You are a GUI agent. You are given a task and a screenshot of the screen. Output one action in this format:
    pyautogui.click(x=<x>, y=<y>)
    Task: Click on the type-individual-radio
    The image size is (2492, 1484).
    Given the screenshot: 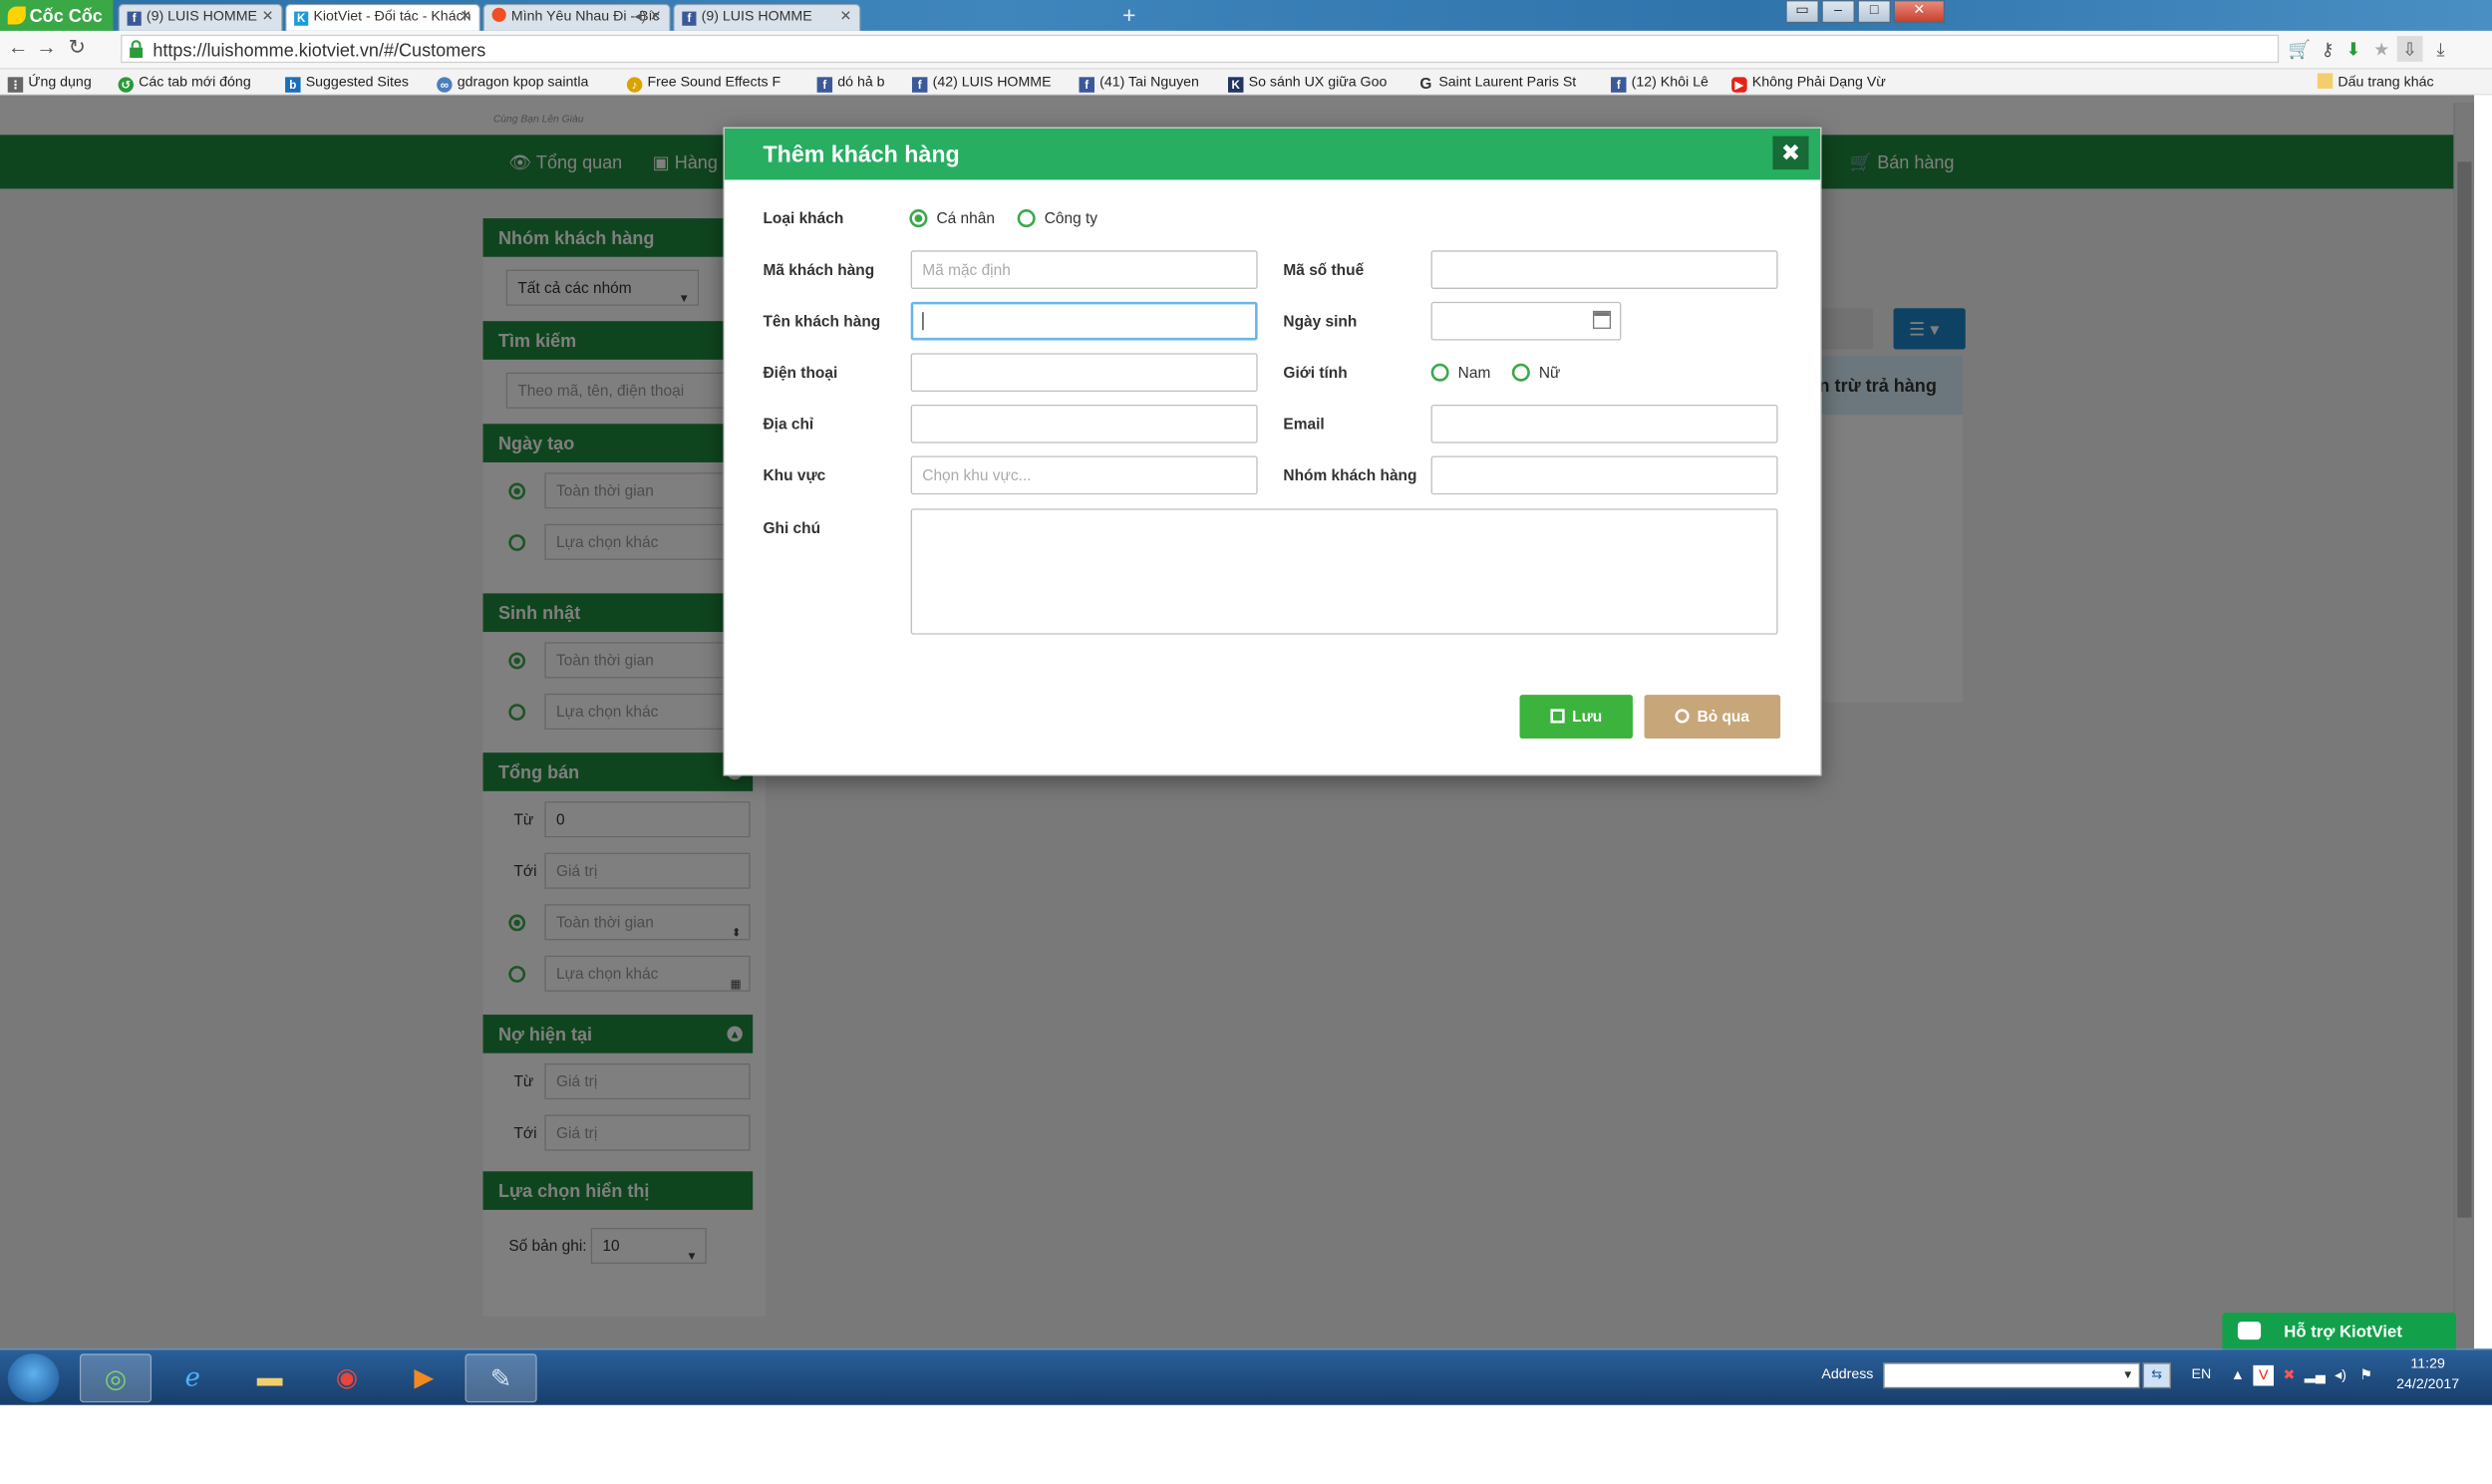 What is the action you would take?
    pyautogui.click(x=918, y=218)
    